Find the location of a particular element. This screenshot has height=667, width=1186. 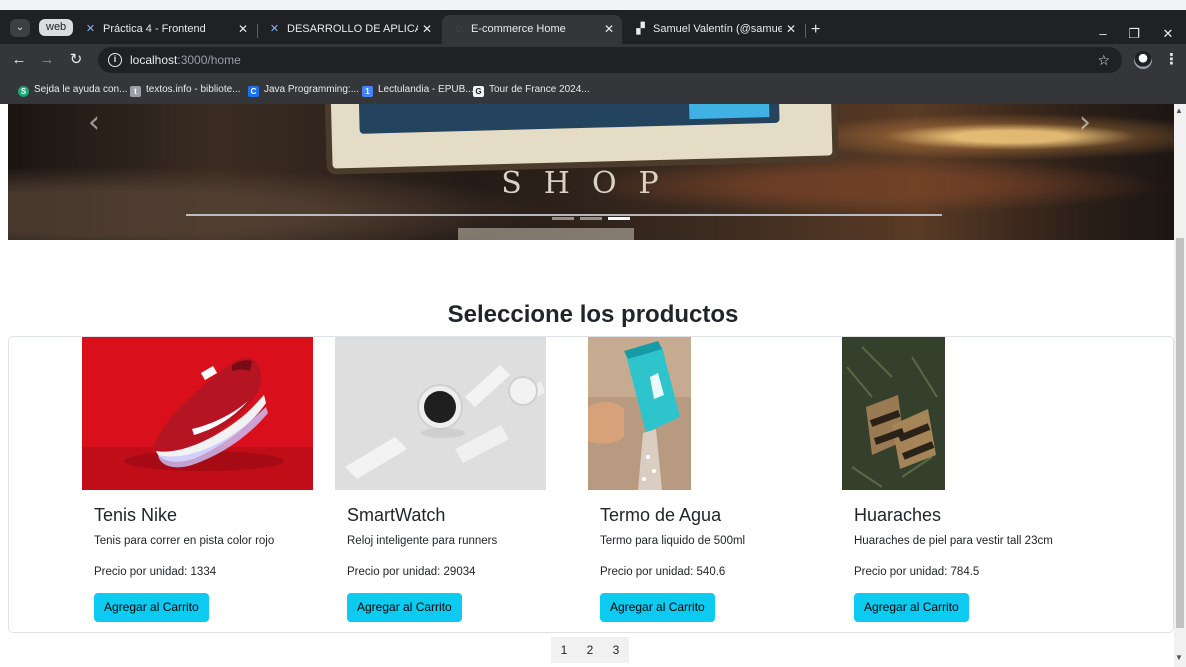

address-bar: i localhost:3000/home ☆ is located at coordinates (610, 60).